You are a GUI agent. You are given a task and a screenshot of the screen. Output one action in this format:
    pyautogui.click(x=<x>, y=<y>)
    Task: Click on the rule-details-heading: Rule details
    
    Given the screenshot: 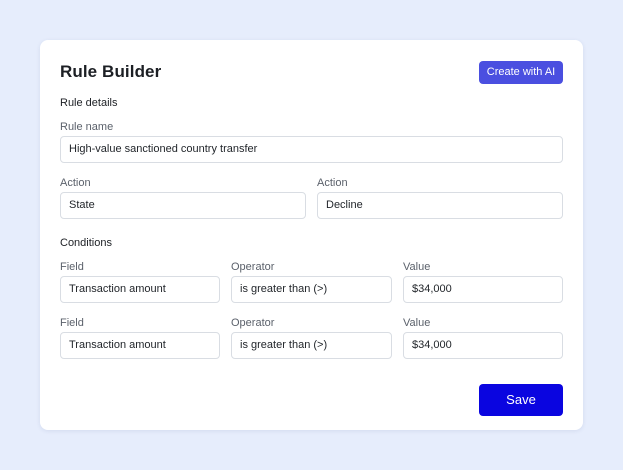 What is the action you would take?
    pyautogui.click(x=89, y=103)
    